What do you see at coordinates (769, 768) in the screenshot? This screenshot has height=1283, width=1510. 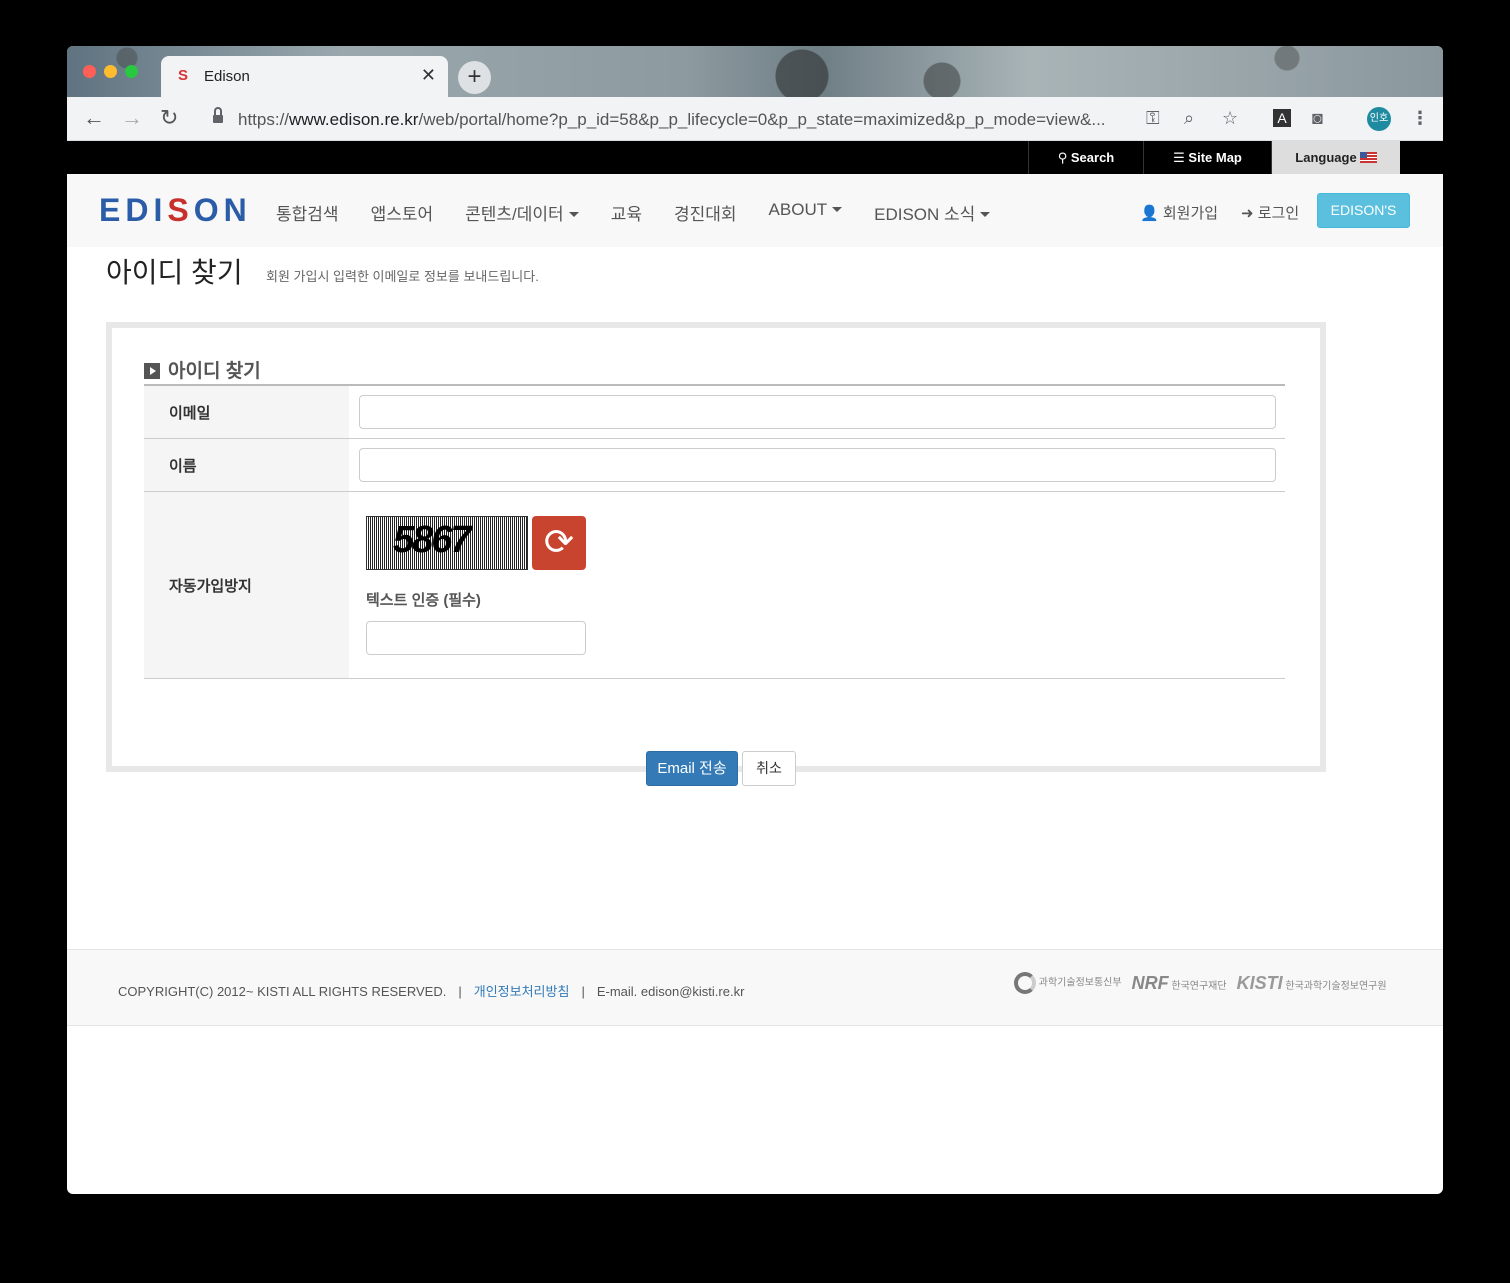 I see `cancel-button: 취소` at bounding box center [769, 768].